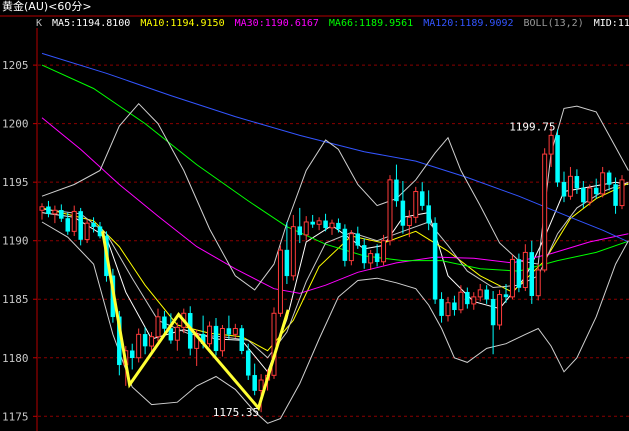  I want to click on y-tick-label: 1200, so click(15, 124).